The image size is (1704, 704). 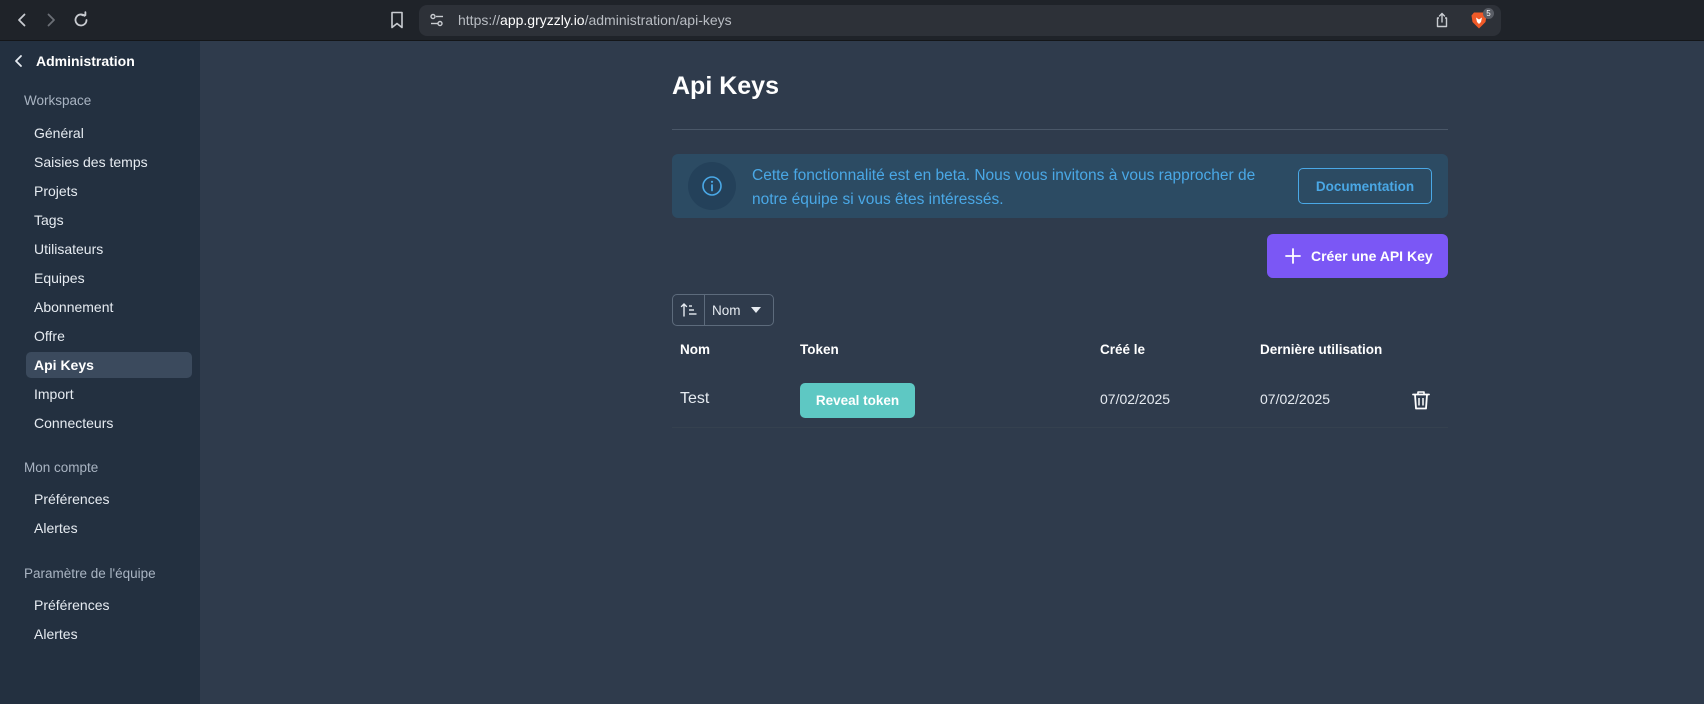 I want to click on sort-field-select: Nom, so click(x=739, y=310).